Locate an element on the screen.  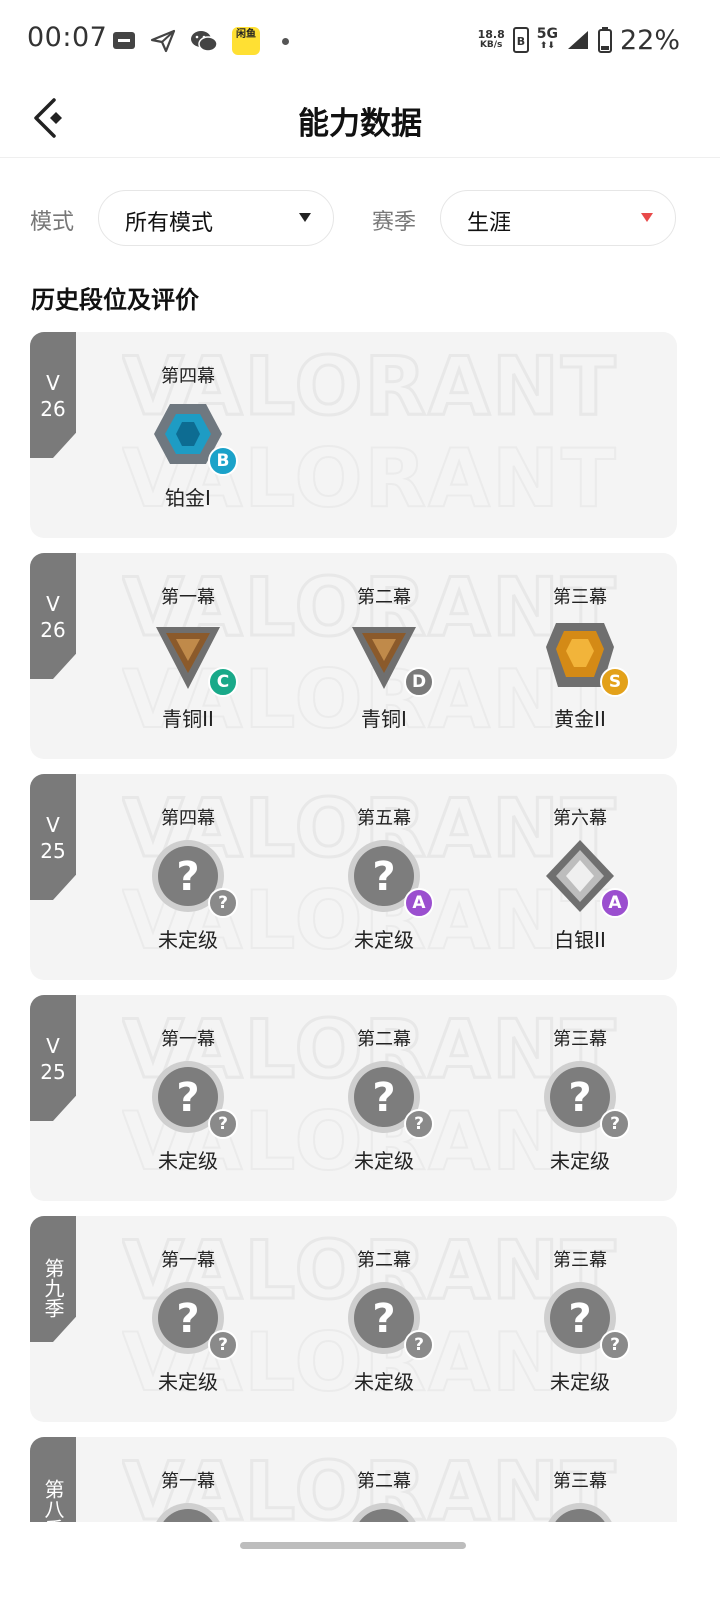
net-speed-value: 18.8 is located at coordinates (491, 34).